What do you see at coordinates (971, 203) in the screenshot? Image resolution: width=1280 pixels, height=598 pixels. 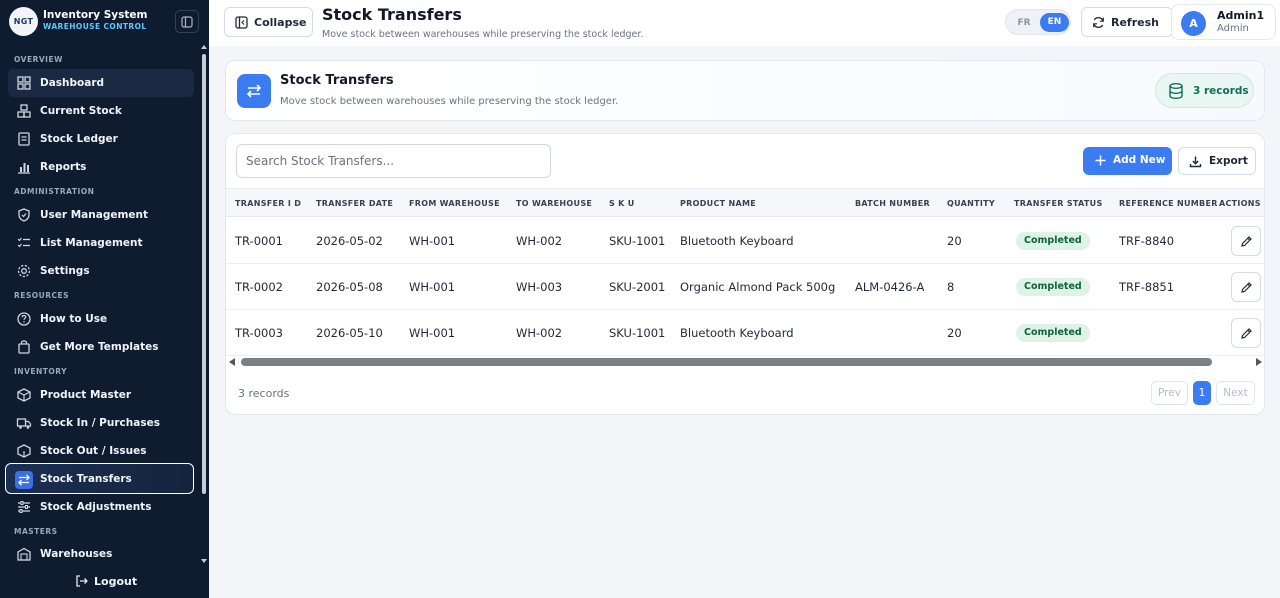 I see `col-quantity: QUANTITY` at bounding box center [971, 203].